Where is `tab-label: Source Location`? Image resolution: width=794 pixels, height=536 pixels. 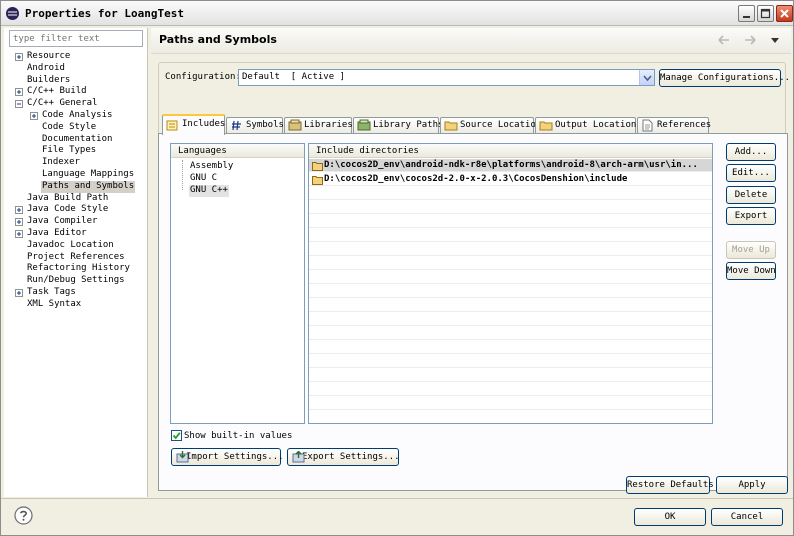
tab-label: Source Location is located at coordinates (501, 125).